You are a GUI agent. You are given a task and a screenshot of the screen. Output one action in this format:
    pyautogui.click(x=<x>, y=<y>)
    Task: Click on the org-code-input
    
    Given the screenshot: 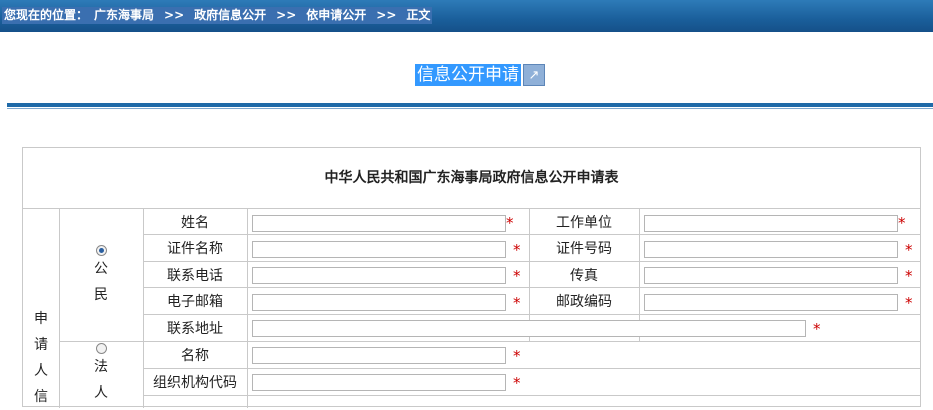 What is the action you would take?
    pyautogui.click(x=379, y=382)
    